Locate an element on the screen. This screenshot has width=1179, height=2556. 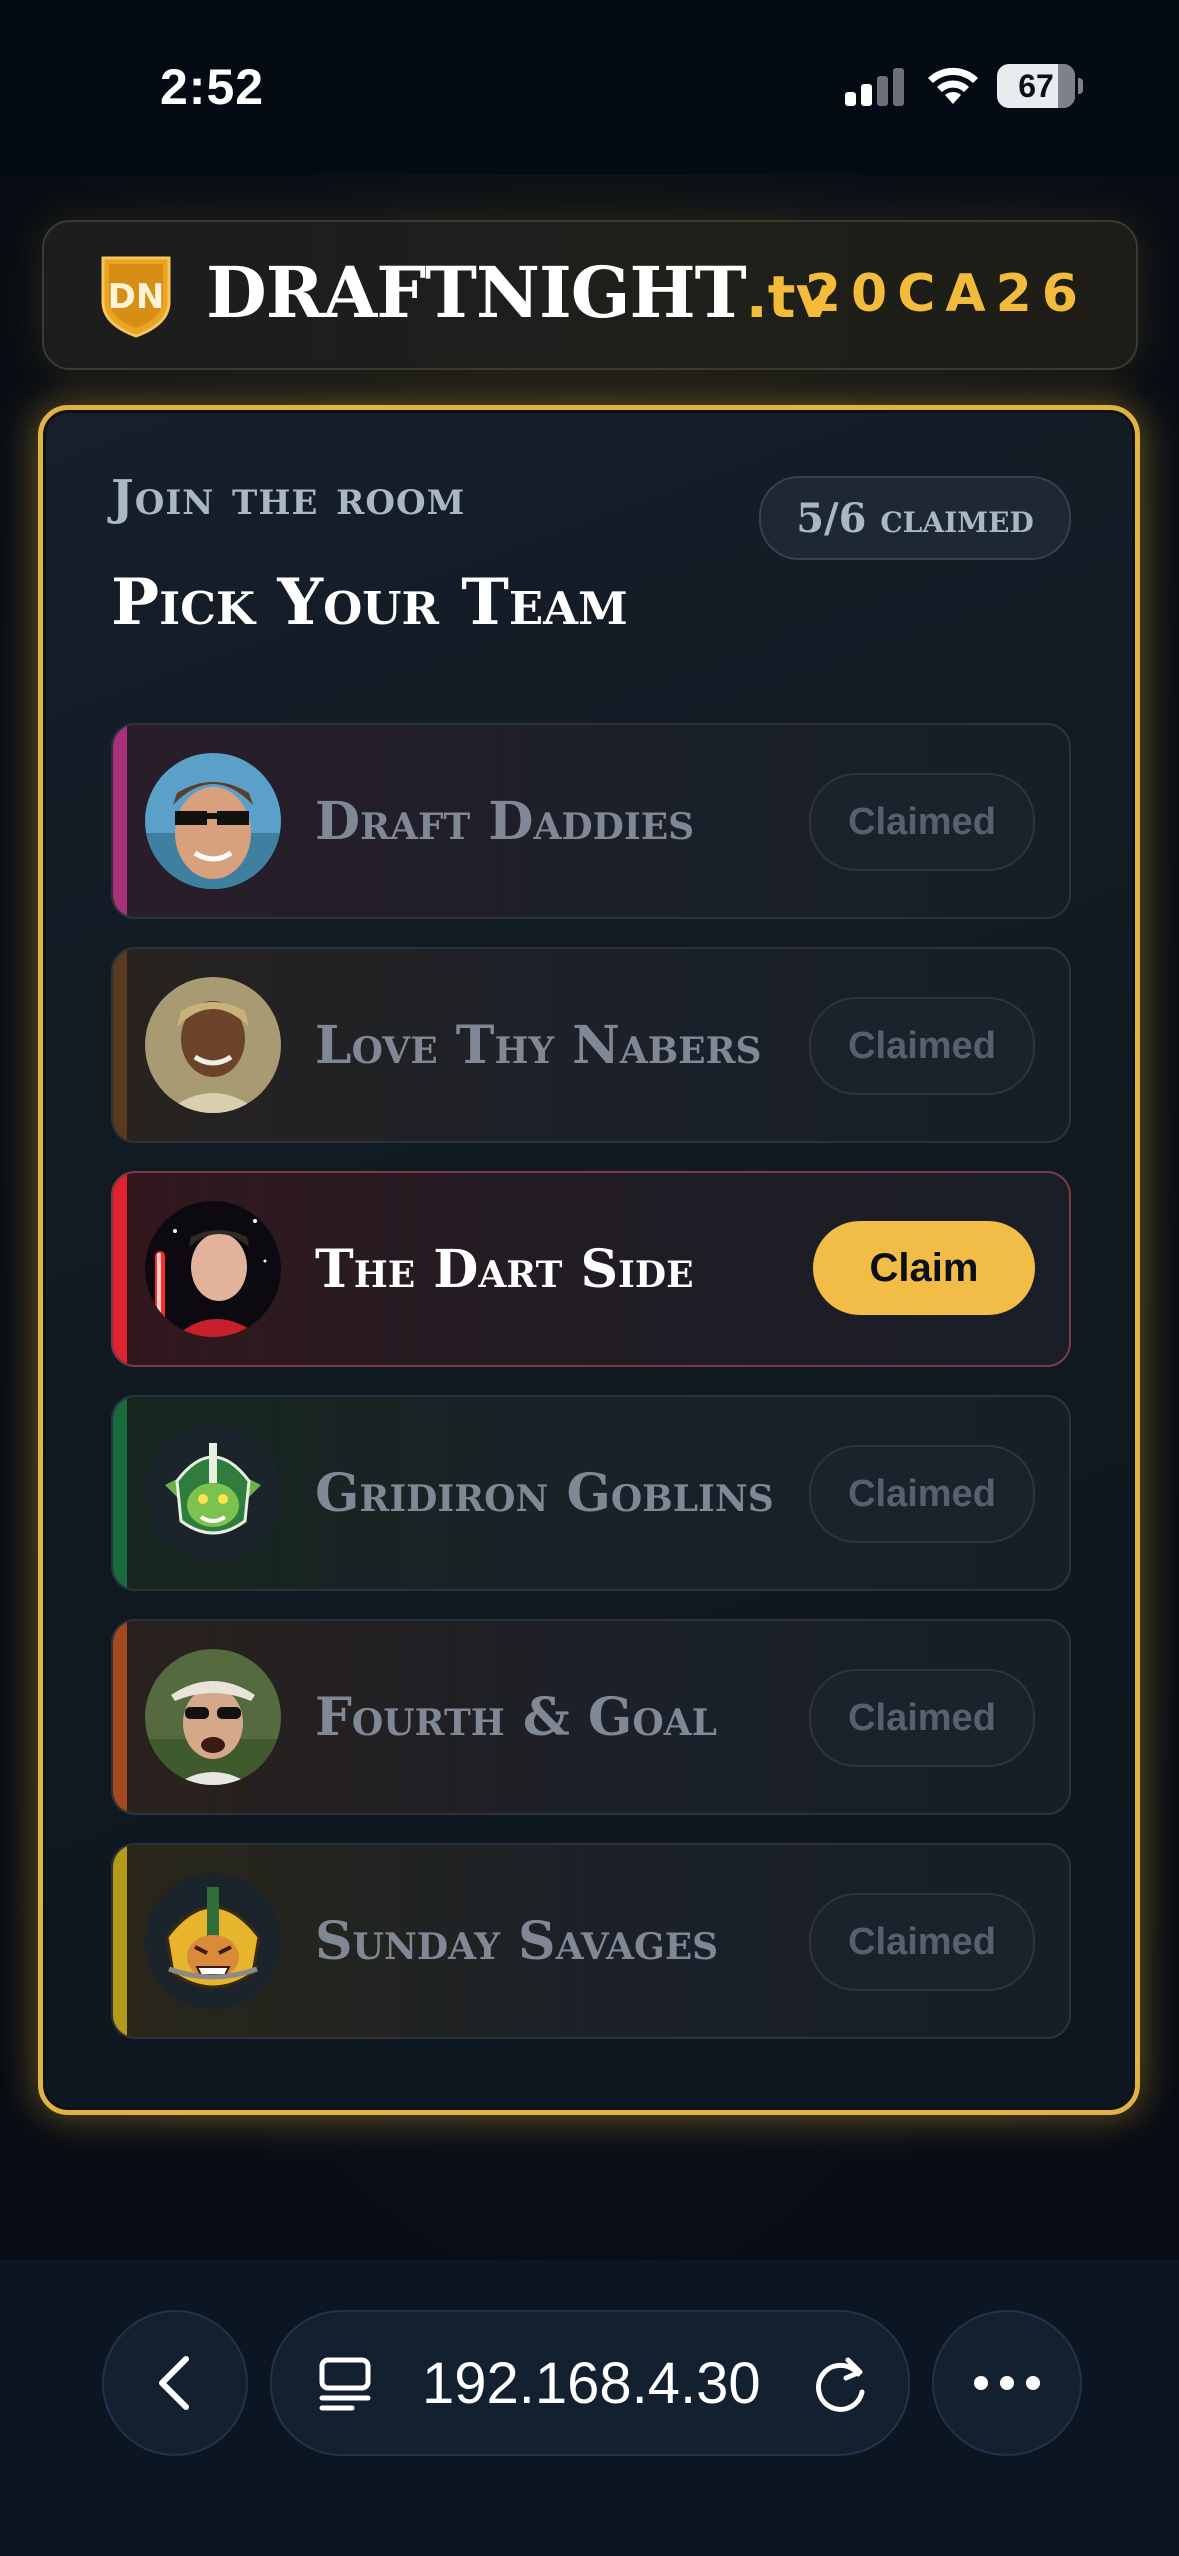
status-bar: 2:52 67 is located at coordinates (589, 87).